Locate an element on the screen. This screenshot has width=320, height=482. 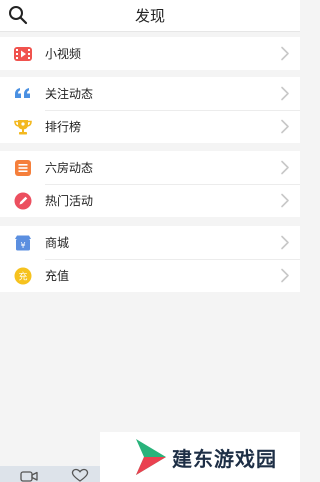
watermark-text: 建东游戏园 is located at coordinates (224, 459).